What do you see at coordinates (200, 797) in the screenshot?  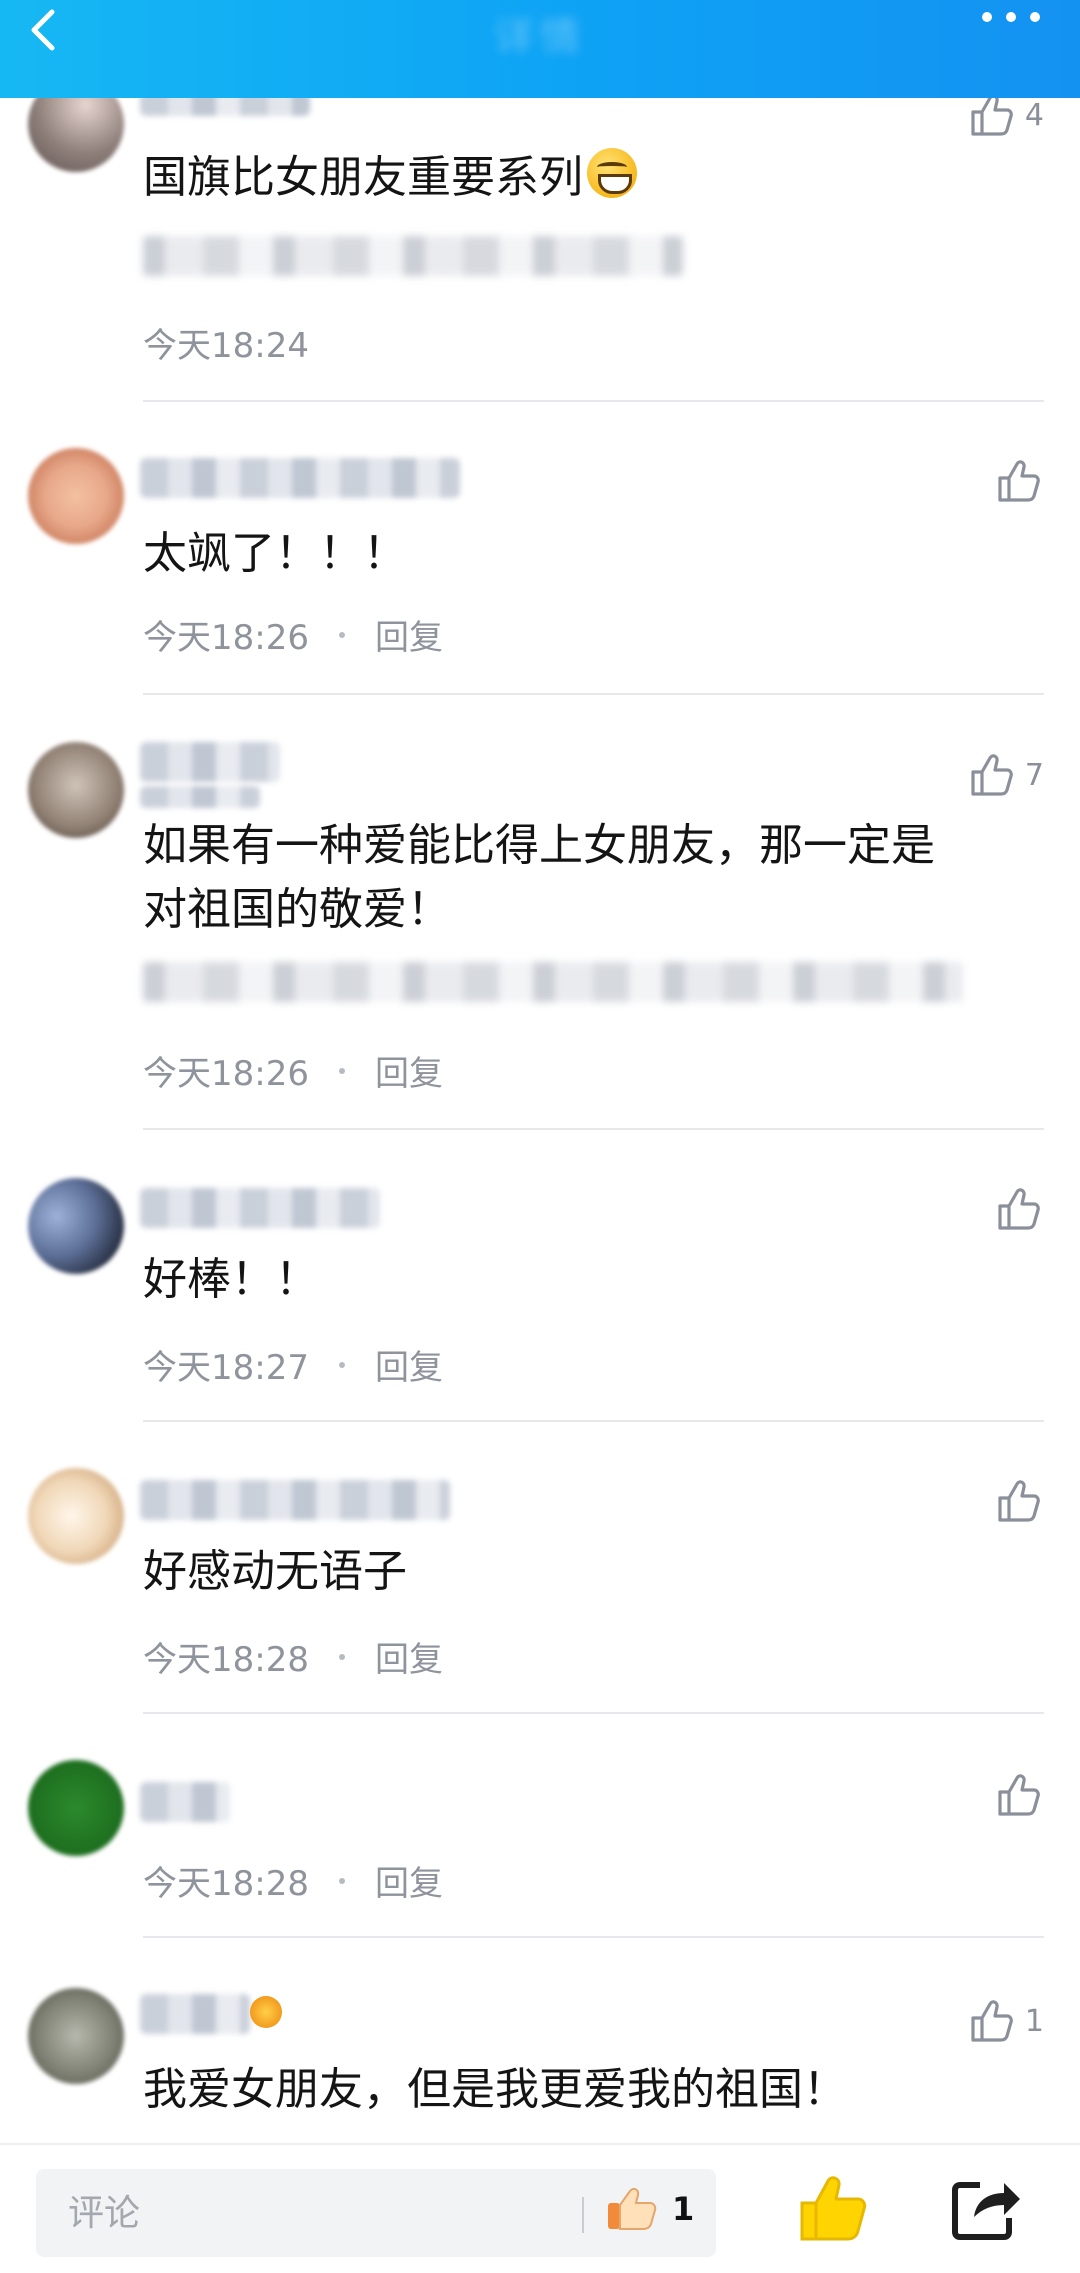 I see `username-suffix` at bounding box center [200, 797].